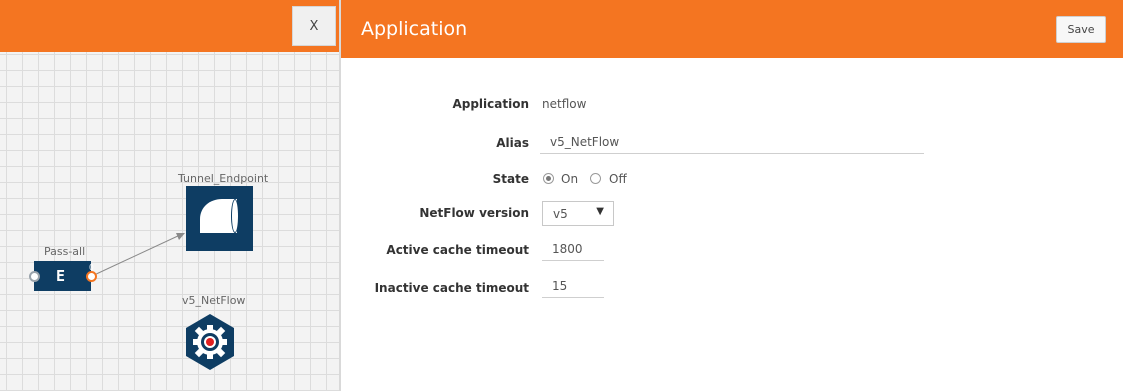 Image resolution: width=1123 pixels, height=391 pixels. What do you see at coordinates (512, 143) in the screenshot?
I see `alias-label: Alias` at bounding box center [512, 143].